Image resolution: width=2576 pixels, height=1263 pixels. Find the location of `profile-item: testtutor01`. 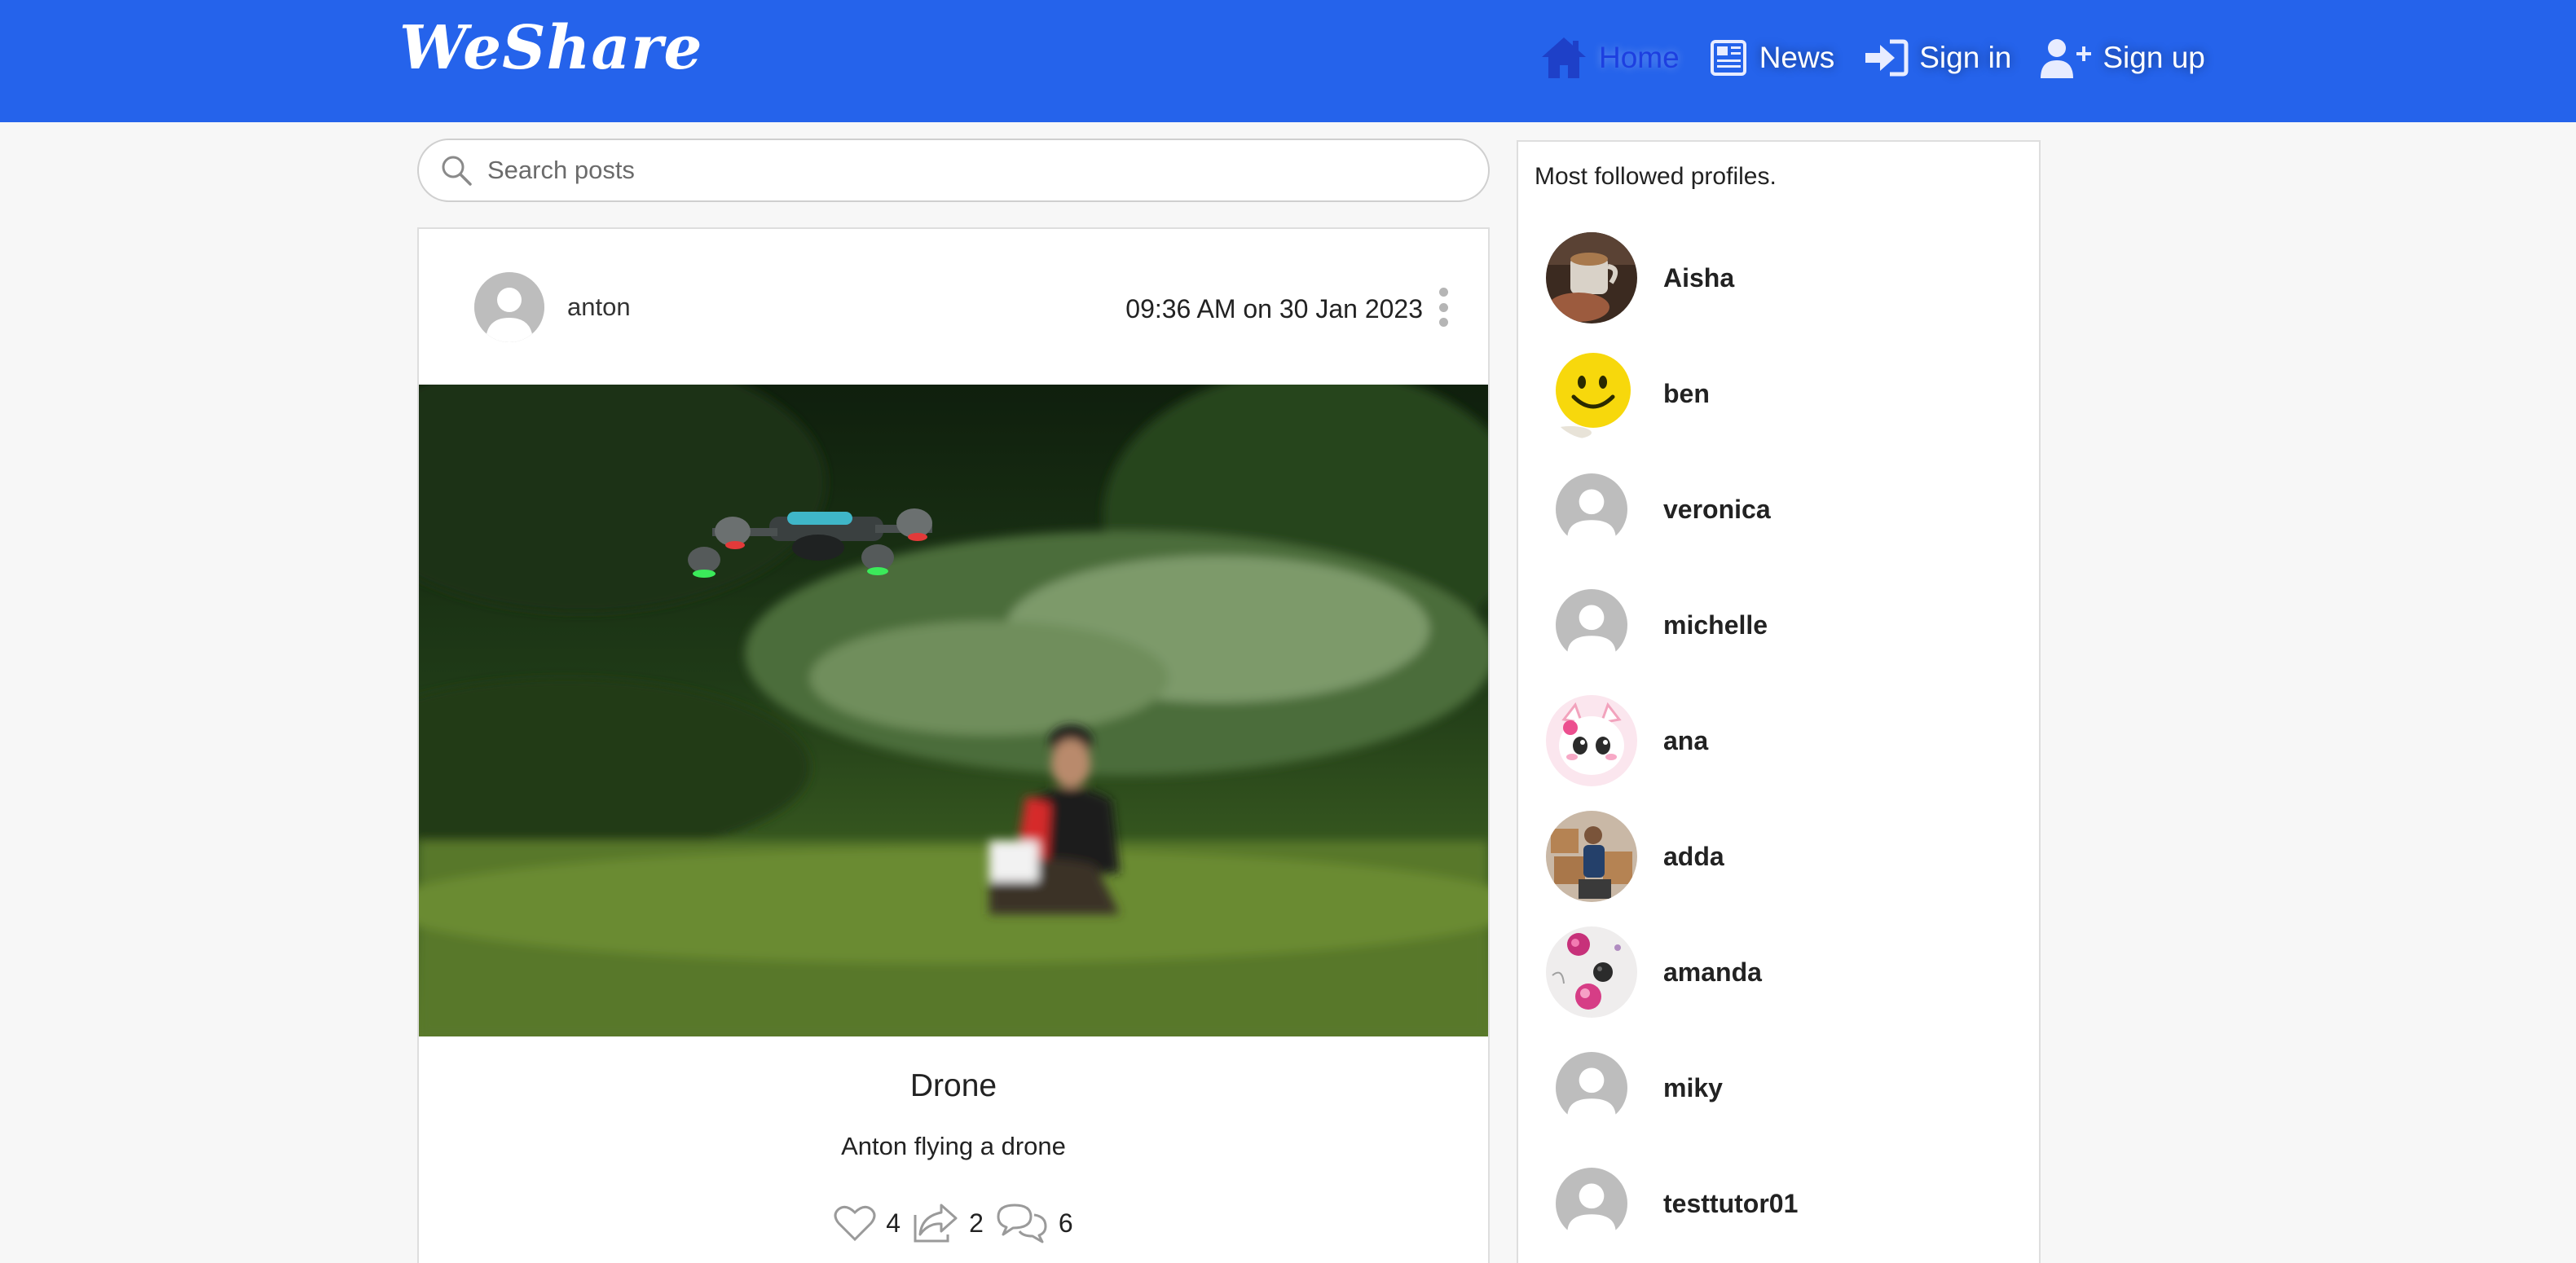

profile-item: testtutor01 is located at coordinates (1778, 1203).